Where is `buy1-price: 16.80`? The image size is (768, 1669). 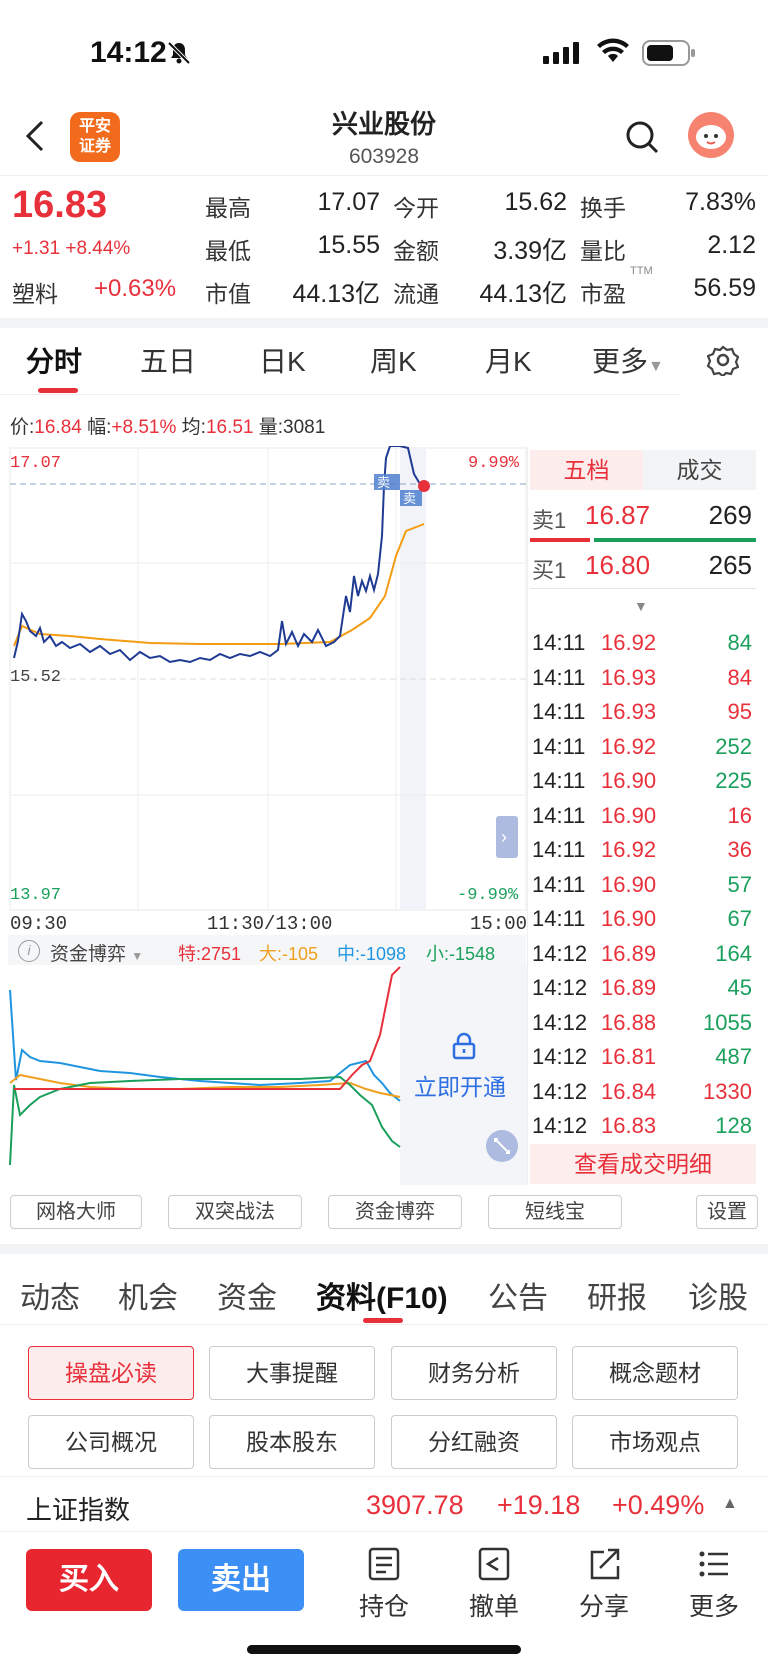 buy1-price: 16.80 is located at coordinates (618, 565).